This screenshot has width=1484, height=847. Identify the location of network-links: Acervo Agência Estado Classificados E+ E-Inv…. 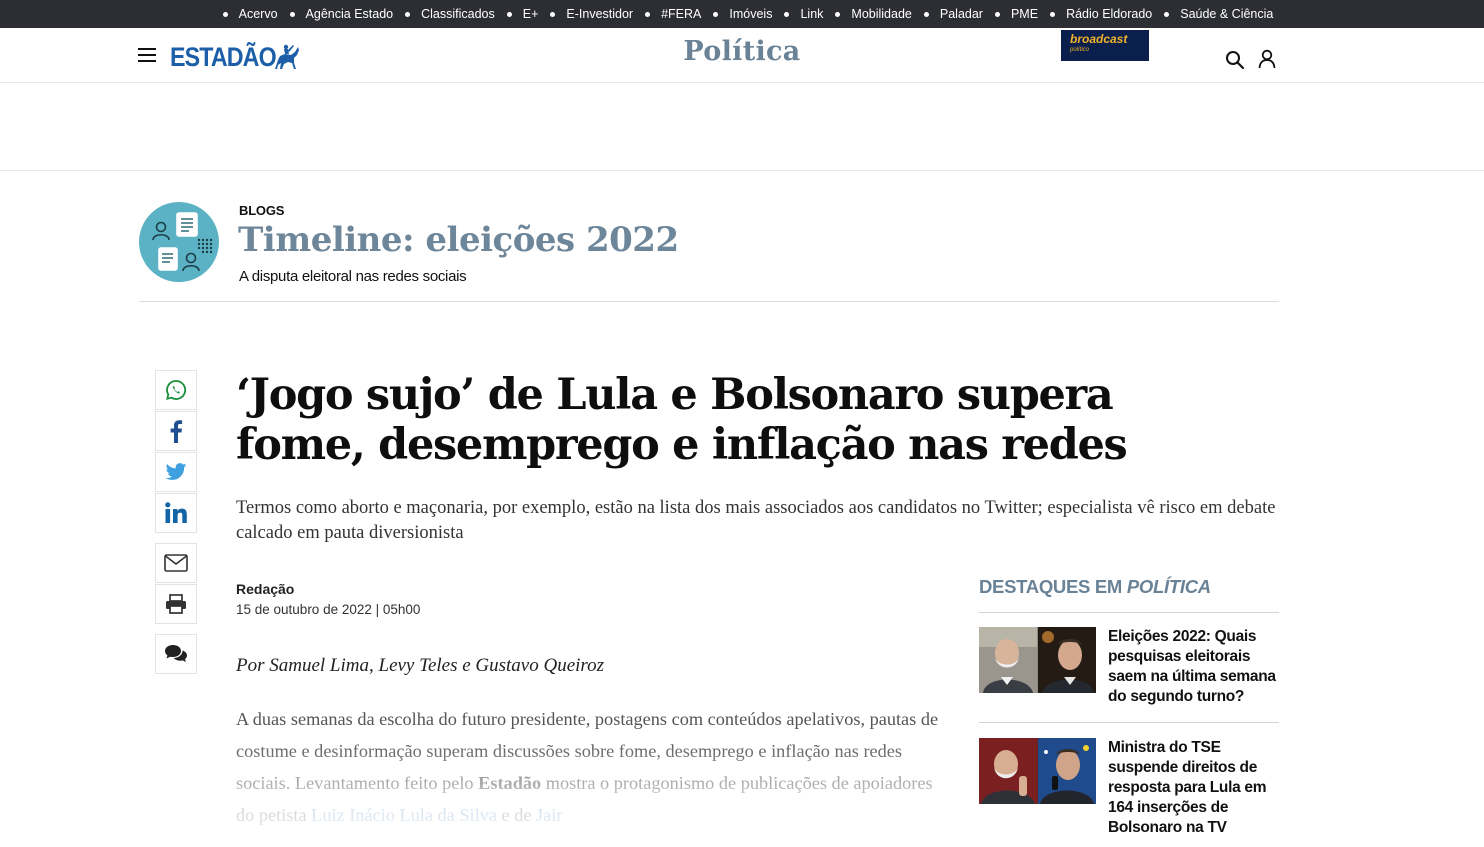
(742, 14).